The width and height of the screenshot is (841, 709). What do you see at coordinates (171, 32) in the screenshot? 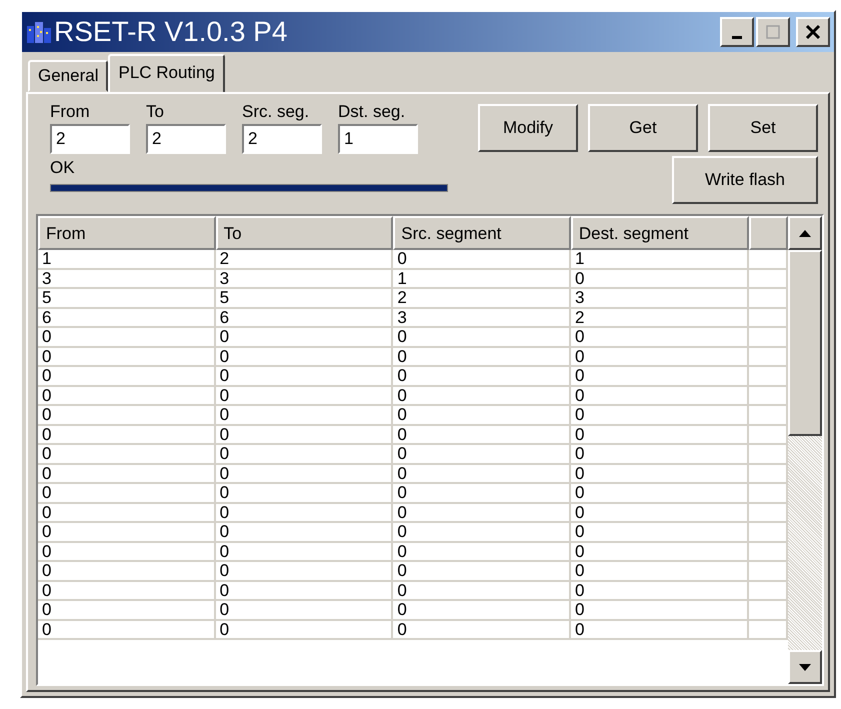
I see `window-title: RSET-R V1.0.3 P4` at bounding box center [171, 32].